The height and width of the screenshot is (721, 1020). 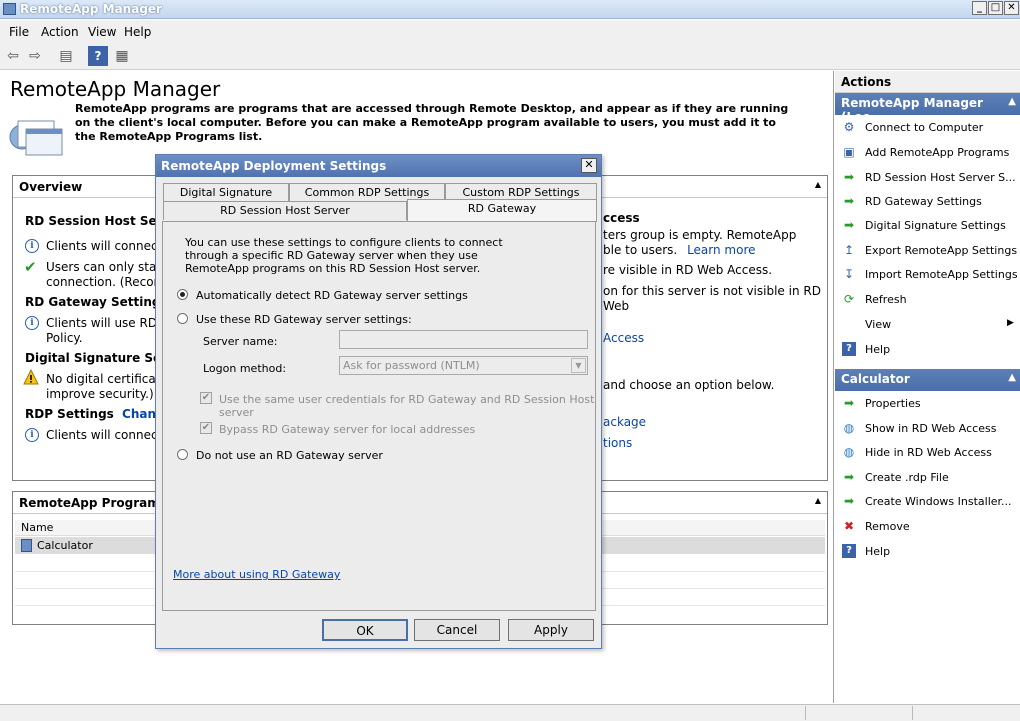 What do you see at coordinates (927, 552) in the screenshot?
I see `action-help-calculator: ? Help` at bounding box center [927, 552].